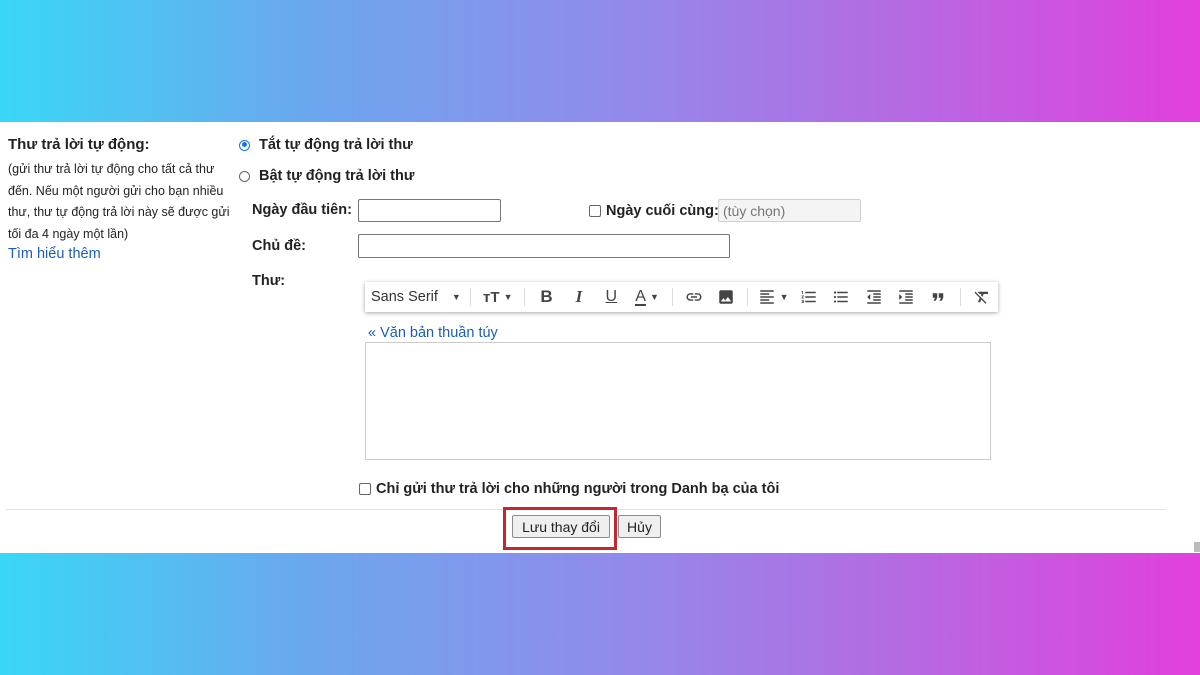 The width and height of the screenshot is (1200, 675). I want to click on text-color-icon: A, so click(640, 296).